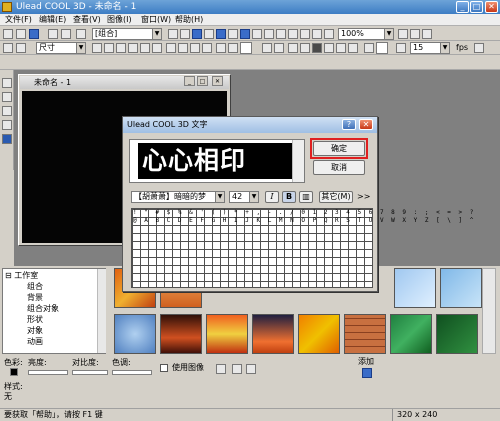 The width and height of the screenshot is (500, 421). Describe the element at coordinates (244, 197) in the screenshot. I see `size-combo: 42 ▼` at that location.